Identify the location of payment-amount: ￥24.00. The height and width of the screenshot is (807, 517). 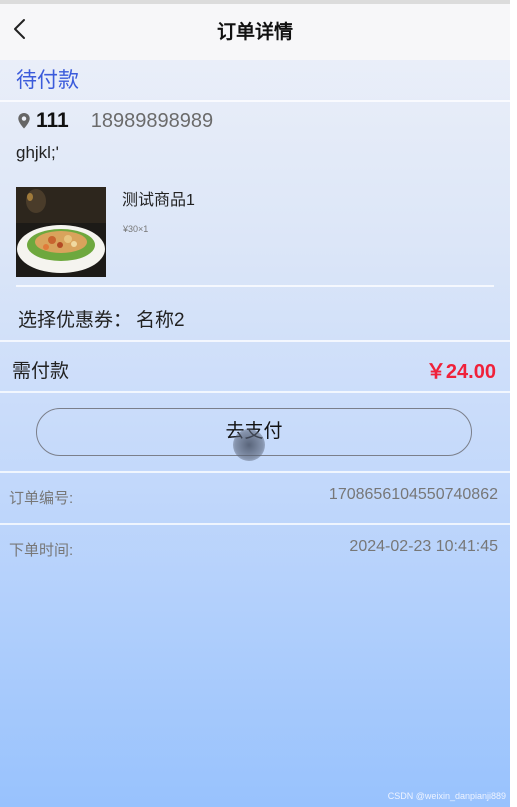
(460, 372).